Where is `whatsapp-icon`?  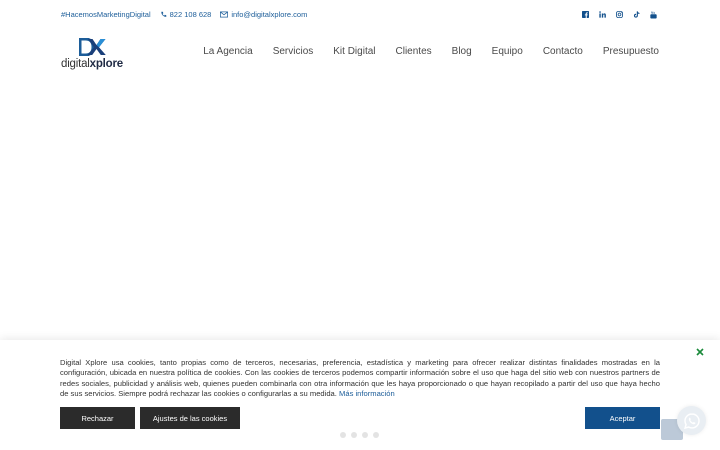 whatsapp-icon is located at coordinates (691, 420).